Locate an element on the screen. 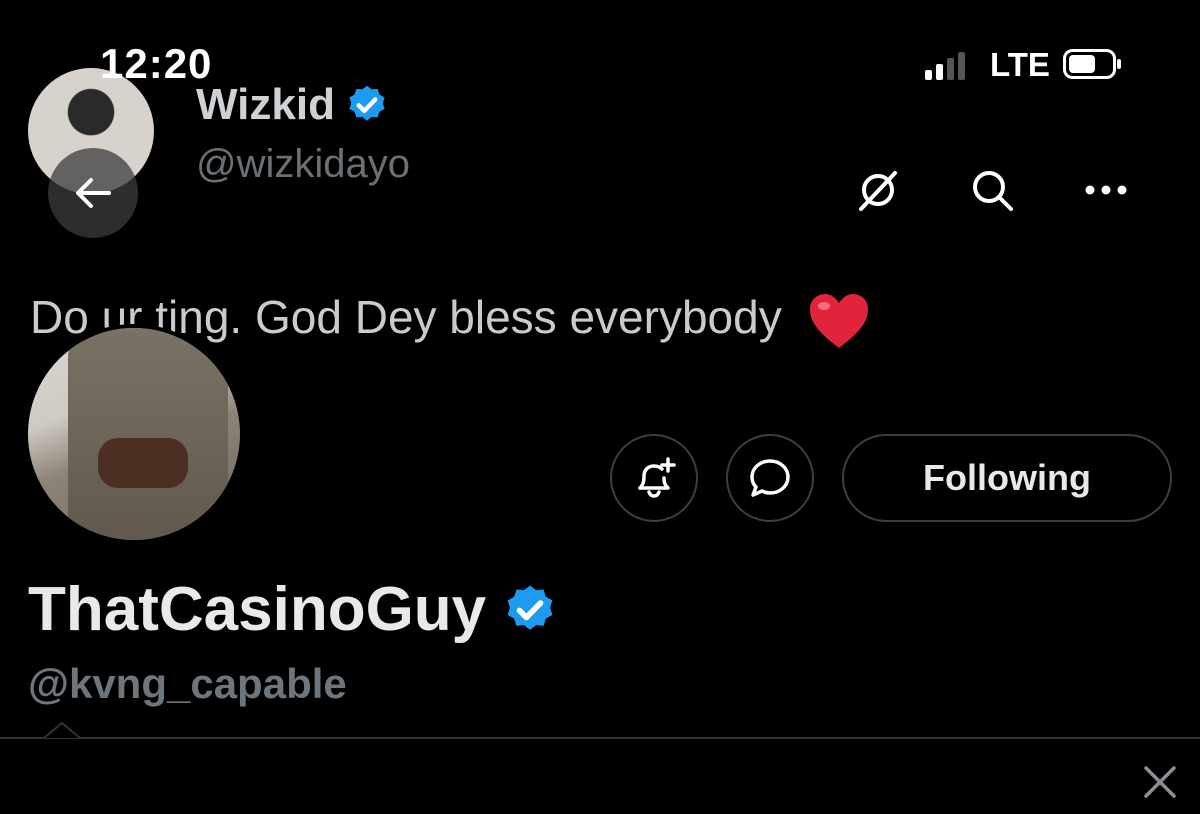 The image size is (1200, 814). notify-button is located at coordinates (654, 478).